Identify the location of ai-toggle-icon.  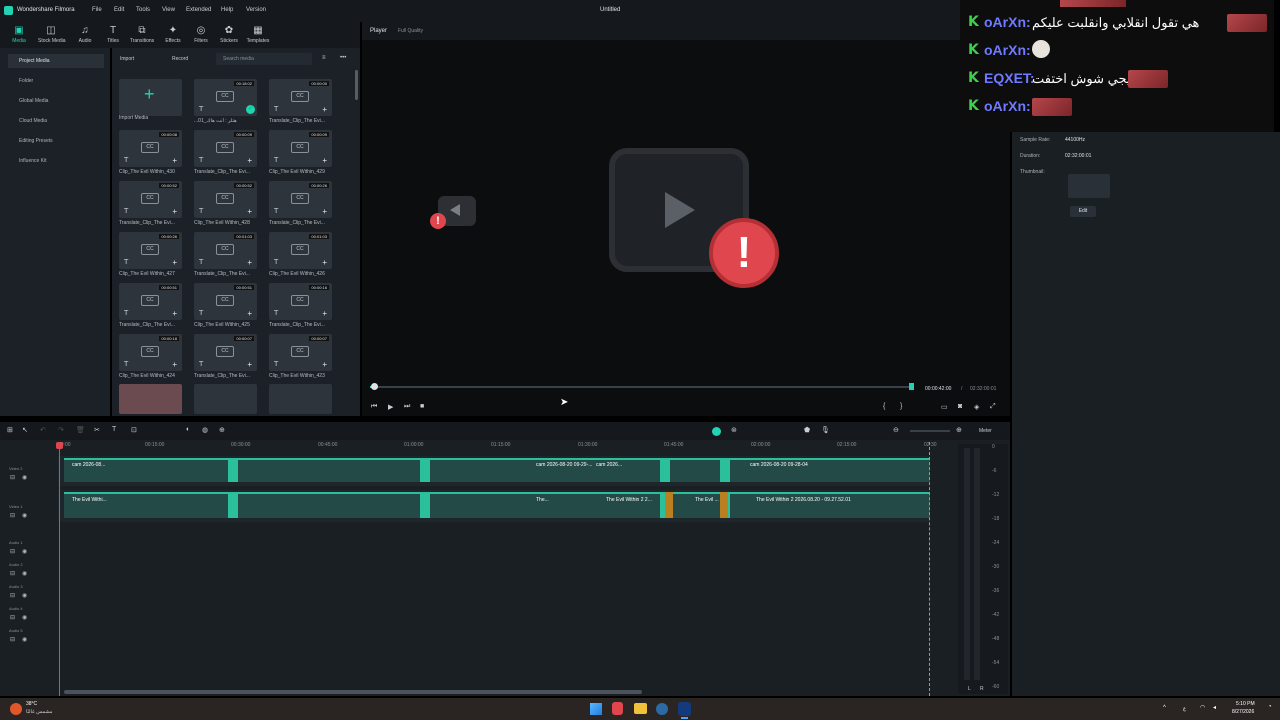
(716, 431).